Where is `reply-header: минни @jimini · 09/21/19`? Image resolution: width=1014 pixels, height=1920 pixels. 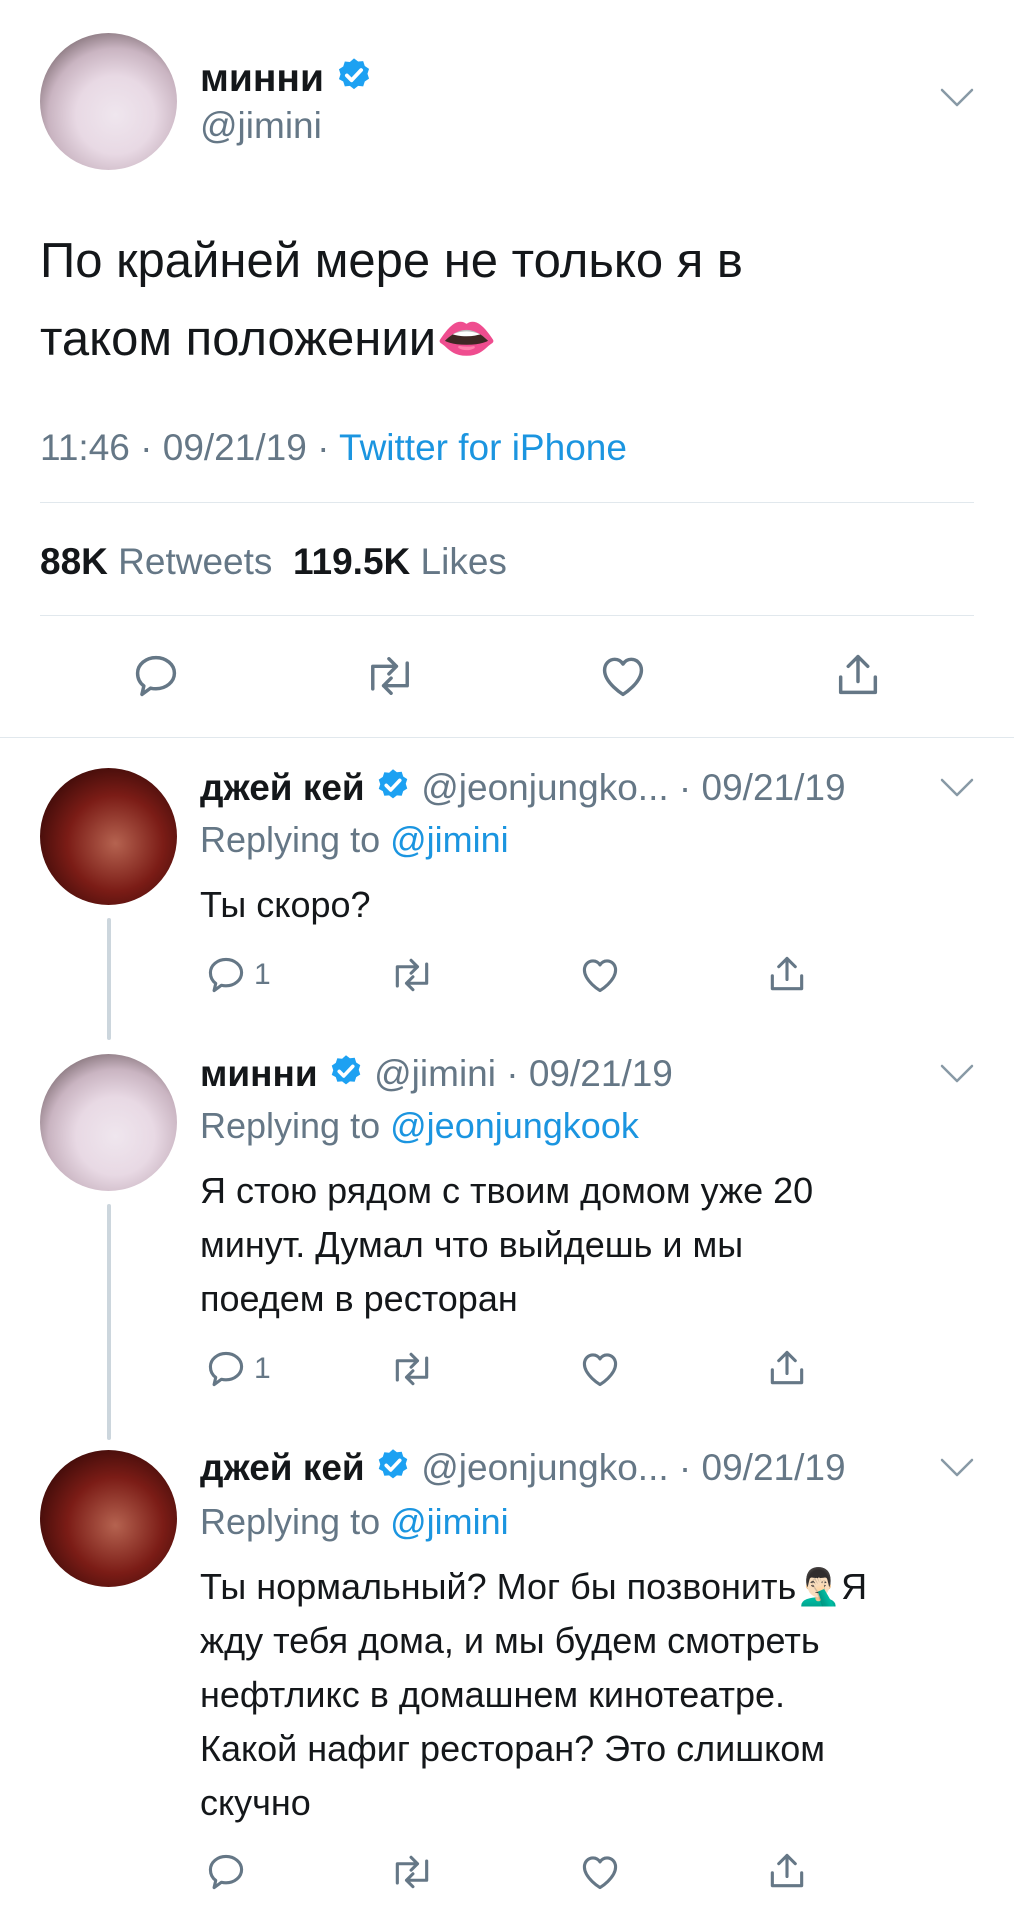
reply-header: минни @jimini · 09/21/19 is located at coordinates (436, 1075).